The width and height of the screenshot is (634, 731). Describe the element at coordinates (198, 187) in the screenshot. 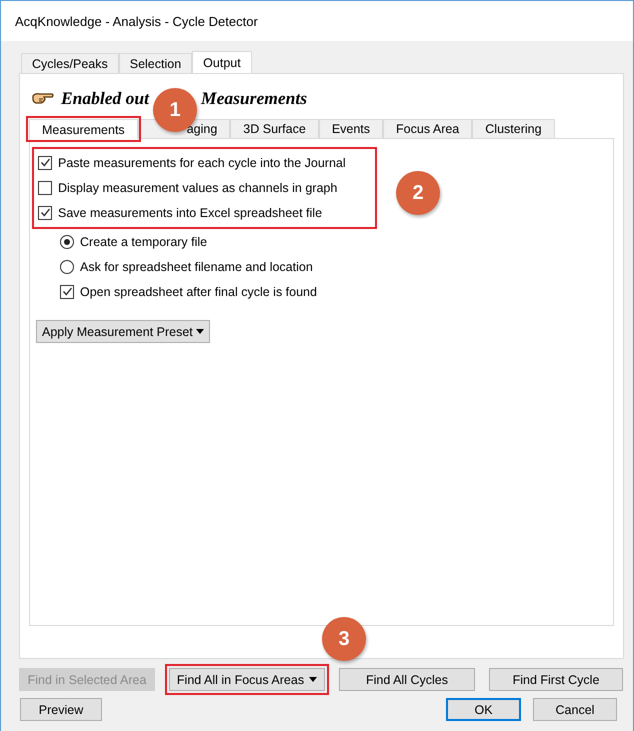

I see `option-label: Display measurement values as channels in graph` at that location.